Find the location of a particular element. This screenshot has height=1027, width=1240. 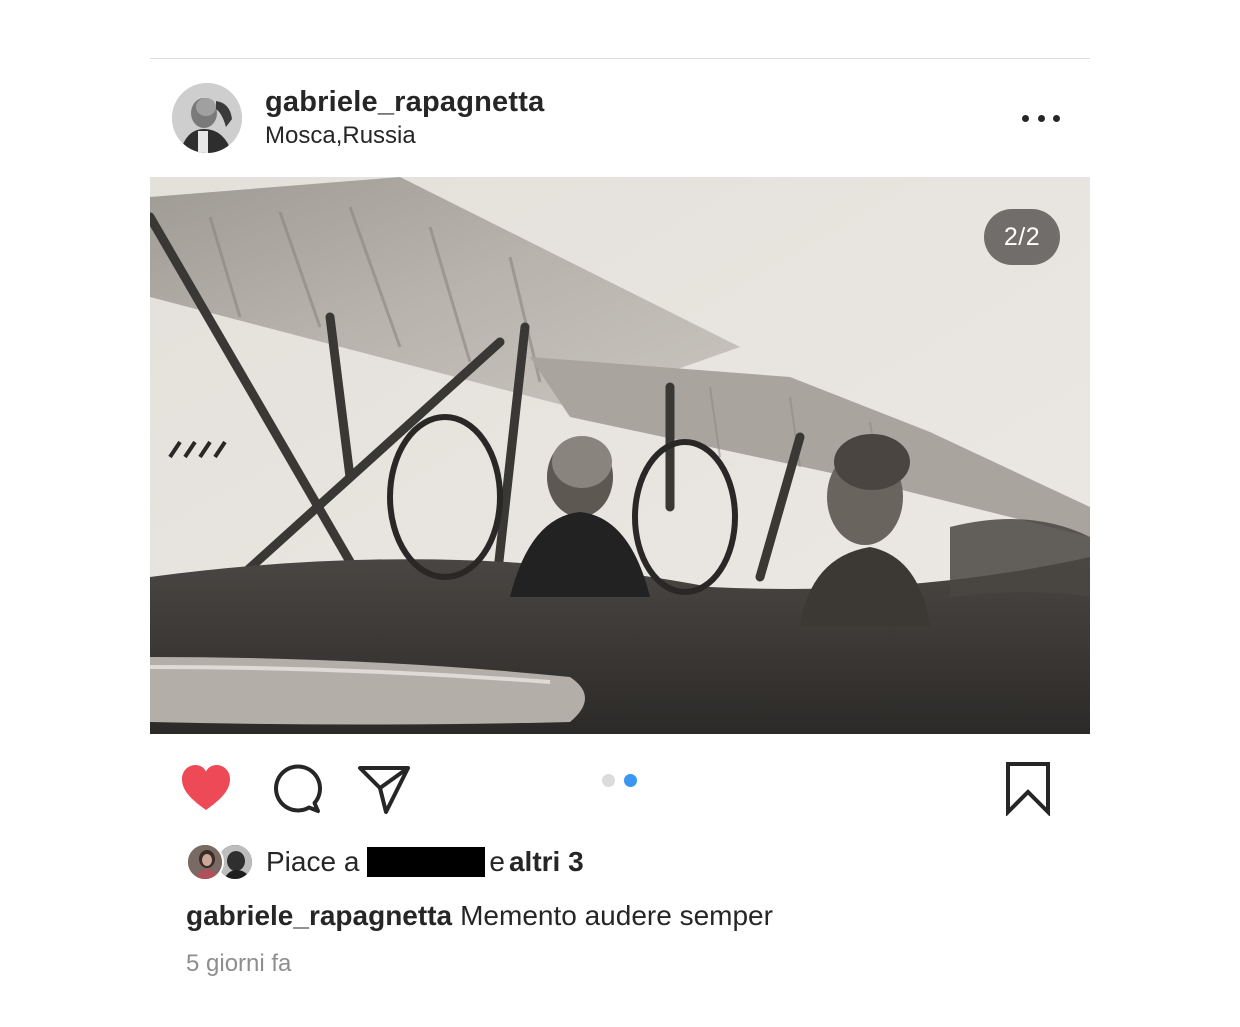

redacted-username is located at coordinates (426, 862).